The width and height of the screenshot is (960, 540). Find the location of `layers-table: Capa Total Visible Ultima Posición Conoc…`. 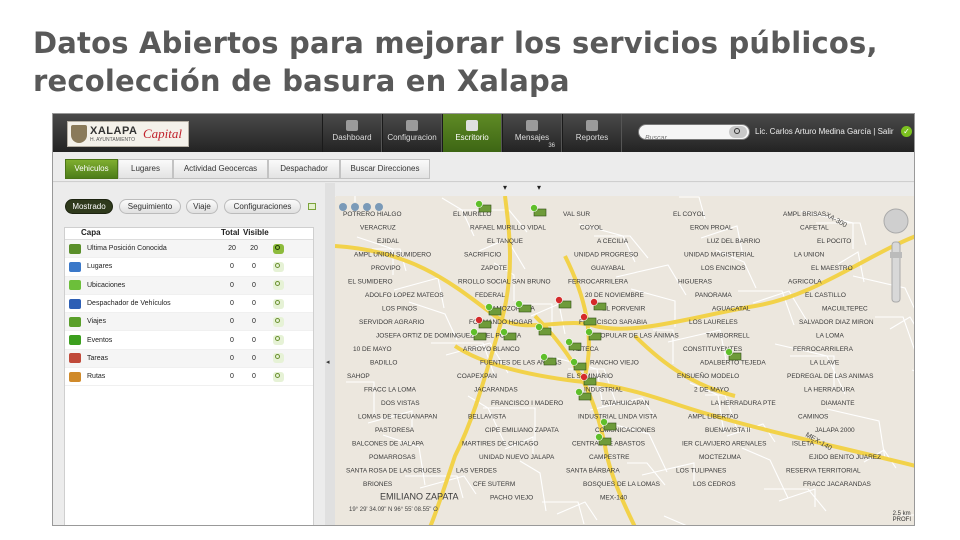

layers-table: Capa Total Visible Ultima Posición Conoc… is located at coordinates (189, 376).